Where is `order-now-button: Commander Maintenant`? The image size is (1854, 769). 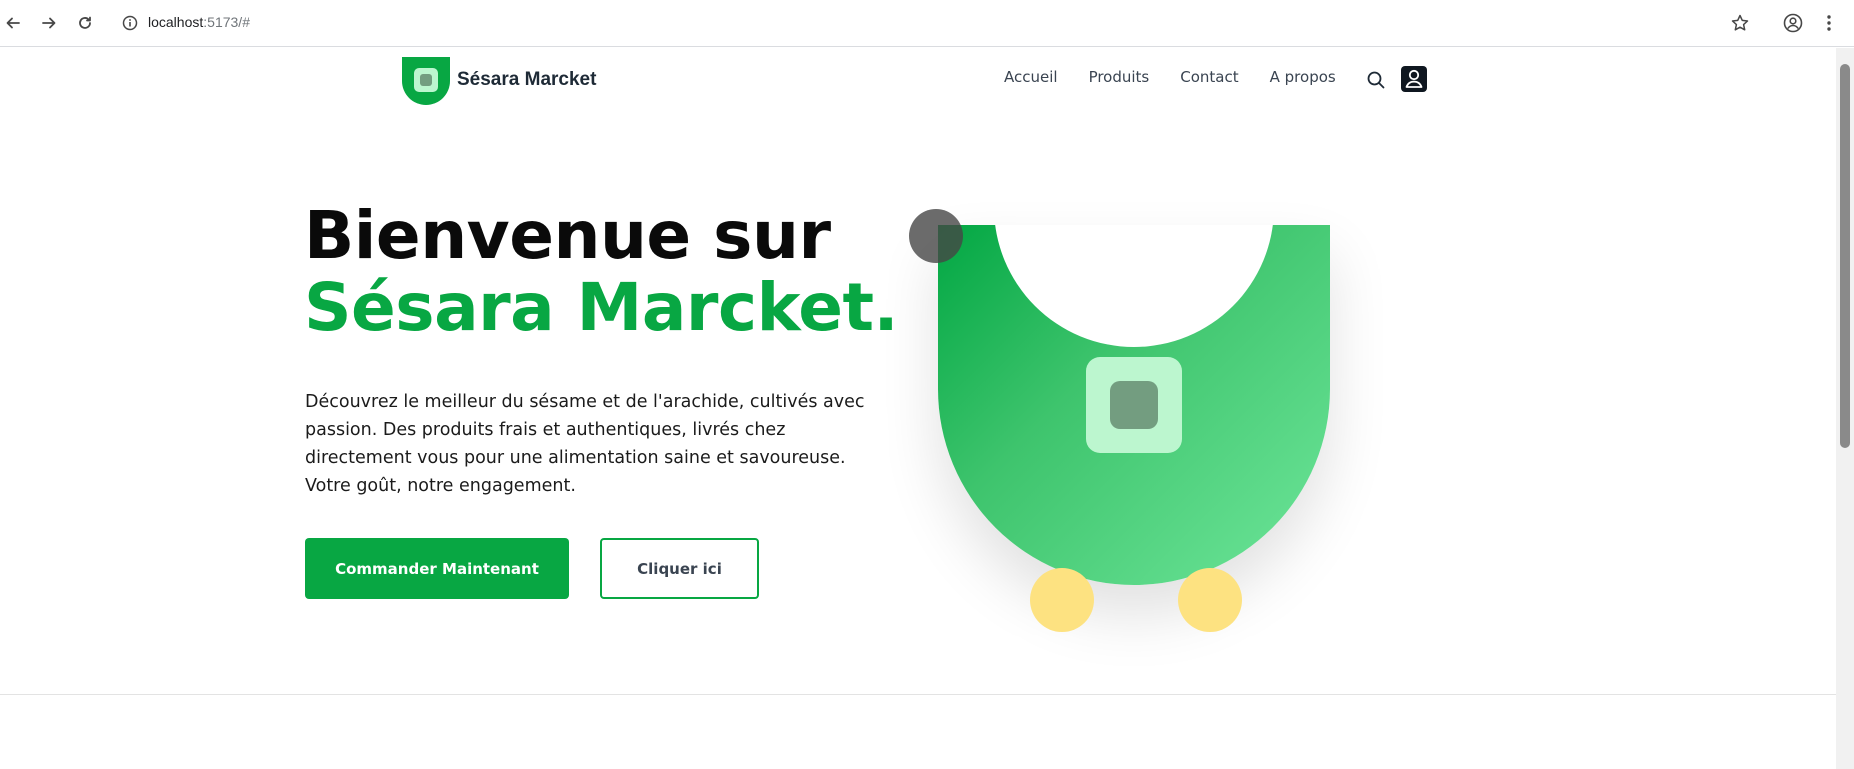
order-now-button: Commander Maintenant is located at coordinates (437, 568).